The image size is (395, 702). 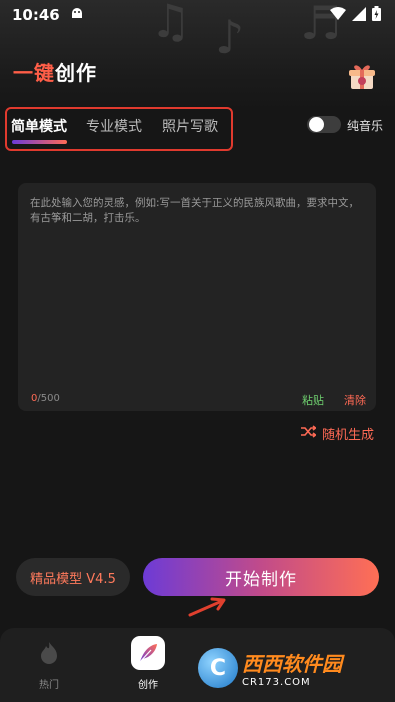 I want to click on counter-max: /500, so click(x=48, y=398).